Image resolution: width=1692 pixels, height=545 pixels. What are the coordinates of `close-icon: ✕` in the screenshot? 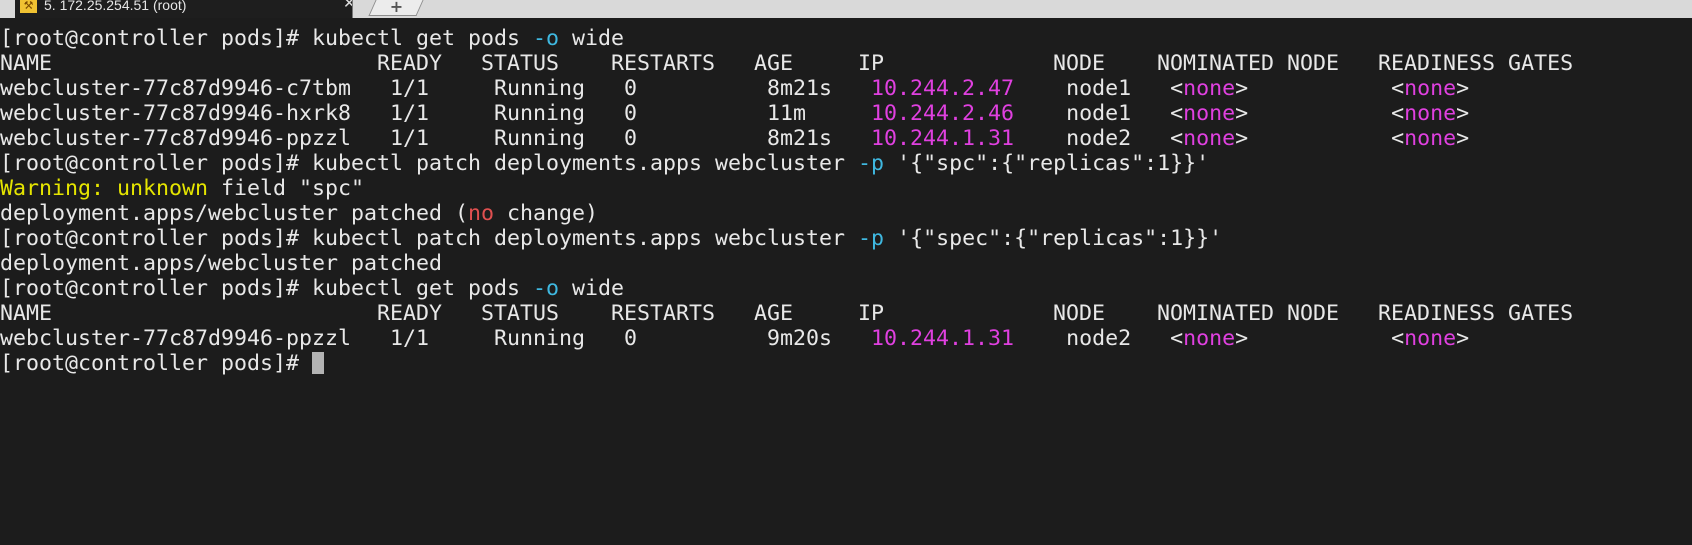 It's located at (347, 5).